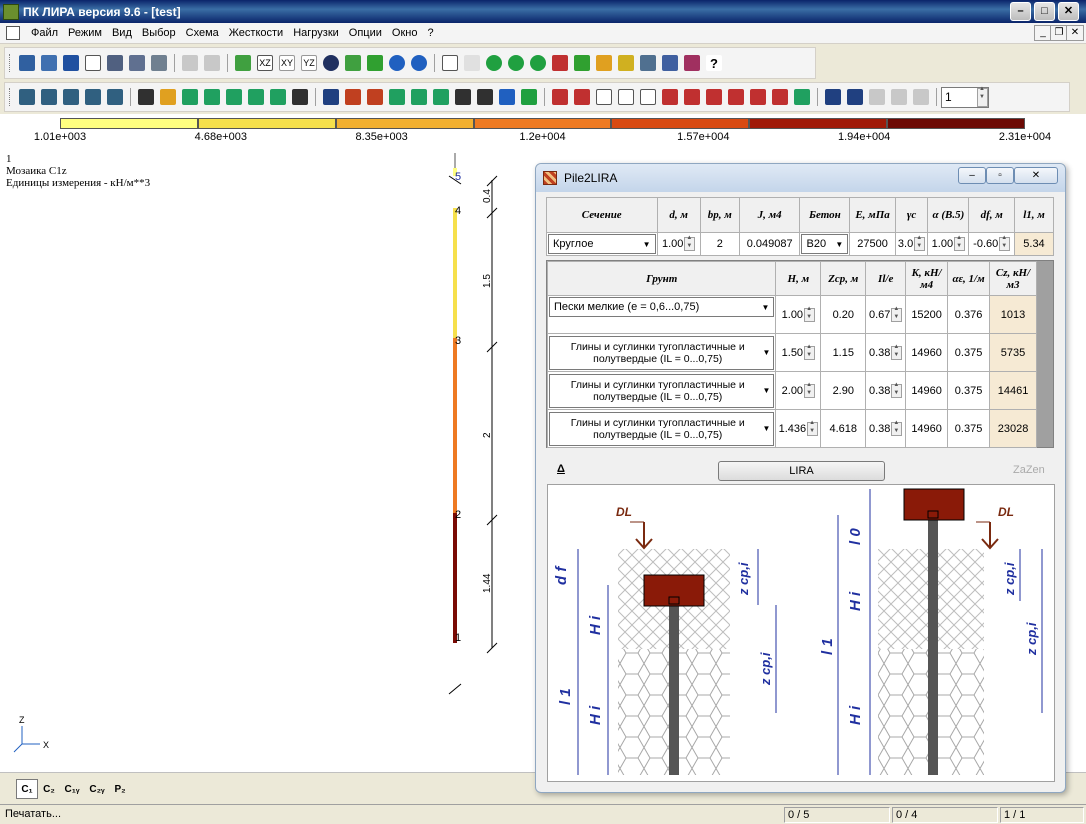  I want to click on gamma-cell: 3.0, so click(911, 244).